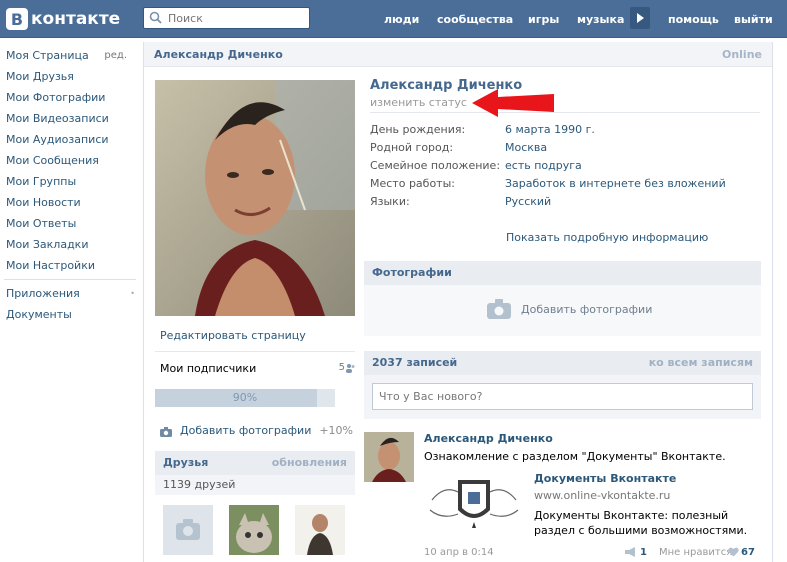  I want to click on sidebar-item-friends: Мои Друзья, so click(68, 76).